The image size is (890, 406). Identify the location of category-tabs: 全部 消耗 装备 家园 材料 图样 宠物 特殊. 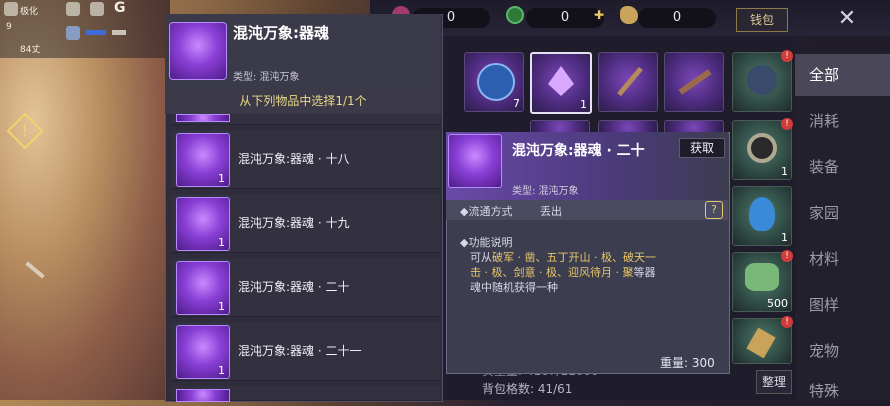
(842, 226).